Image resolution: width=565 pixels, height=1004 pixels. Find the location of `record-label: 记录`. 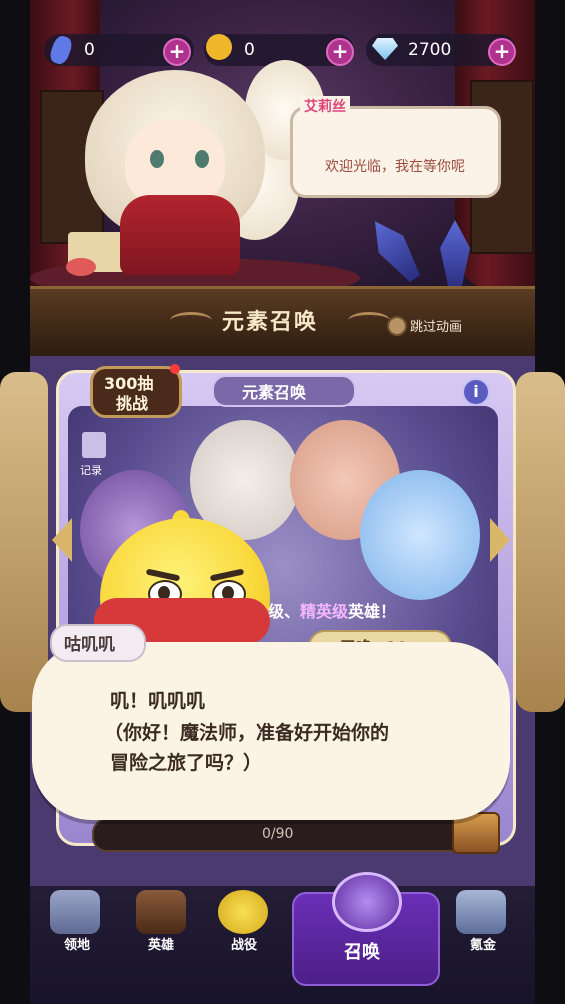

record-label: 记录 is located at coordinates (91, 470).